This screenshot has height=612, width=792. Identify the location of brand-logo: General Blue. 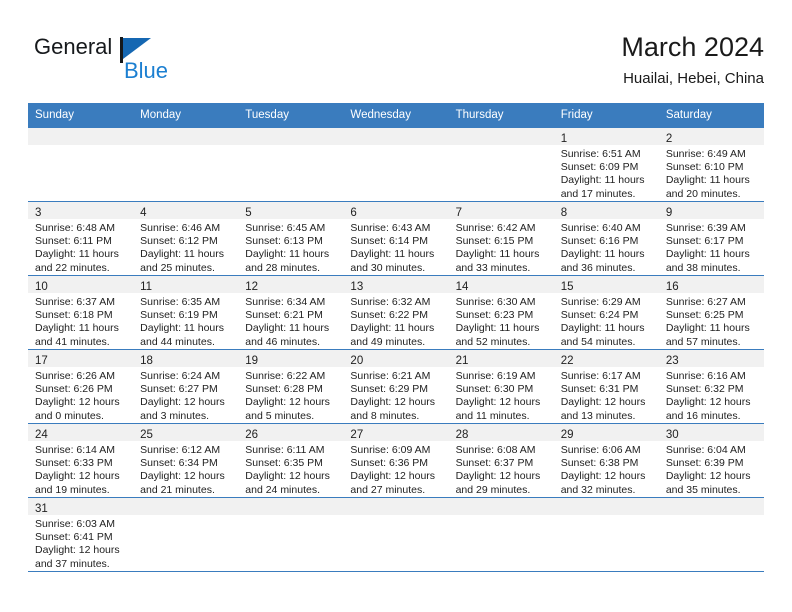
(124, 62).